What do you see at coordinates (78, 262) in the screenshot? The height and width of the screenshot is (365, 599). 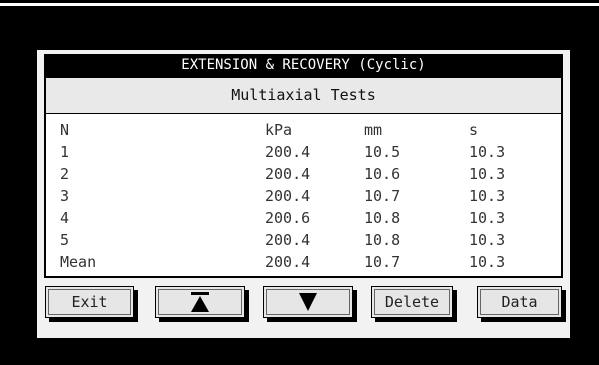 I see `cell-n: Mean` at bounding box center [78, 262].